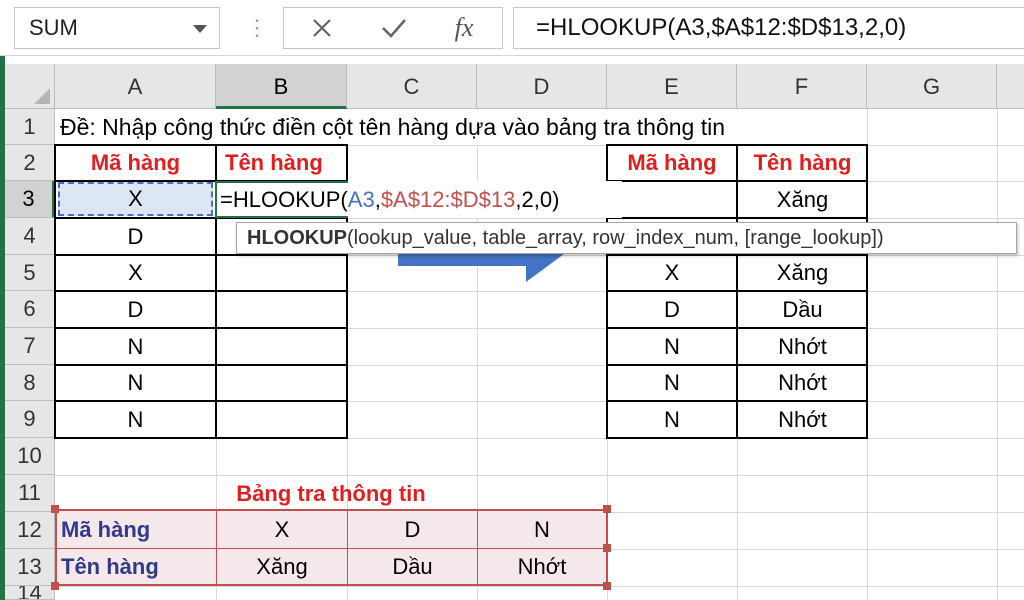 This screenshot has width=1024, height=600. I want to click on dropdown-arrow-icon, so click(200, 29).